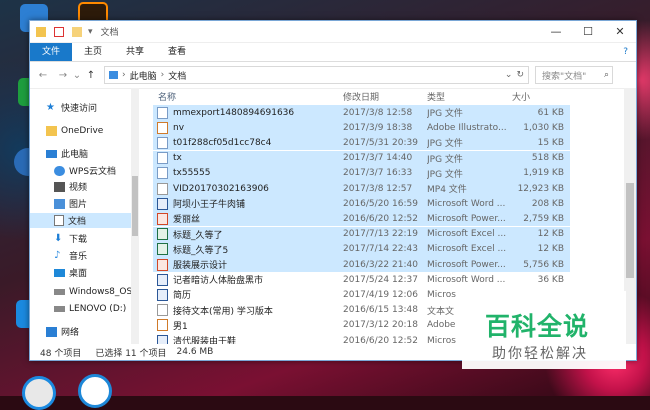  Describe the element at coordinates (248, 234) in the screenshot. I see `file-name-cell: 标题_久等了` at that location.